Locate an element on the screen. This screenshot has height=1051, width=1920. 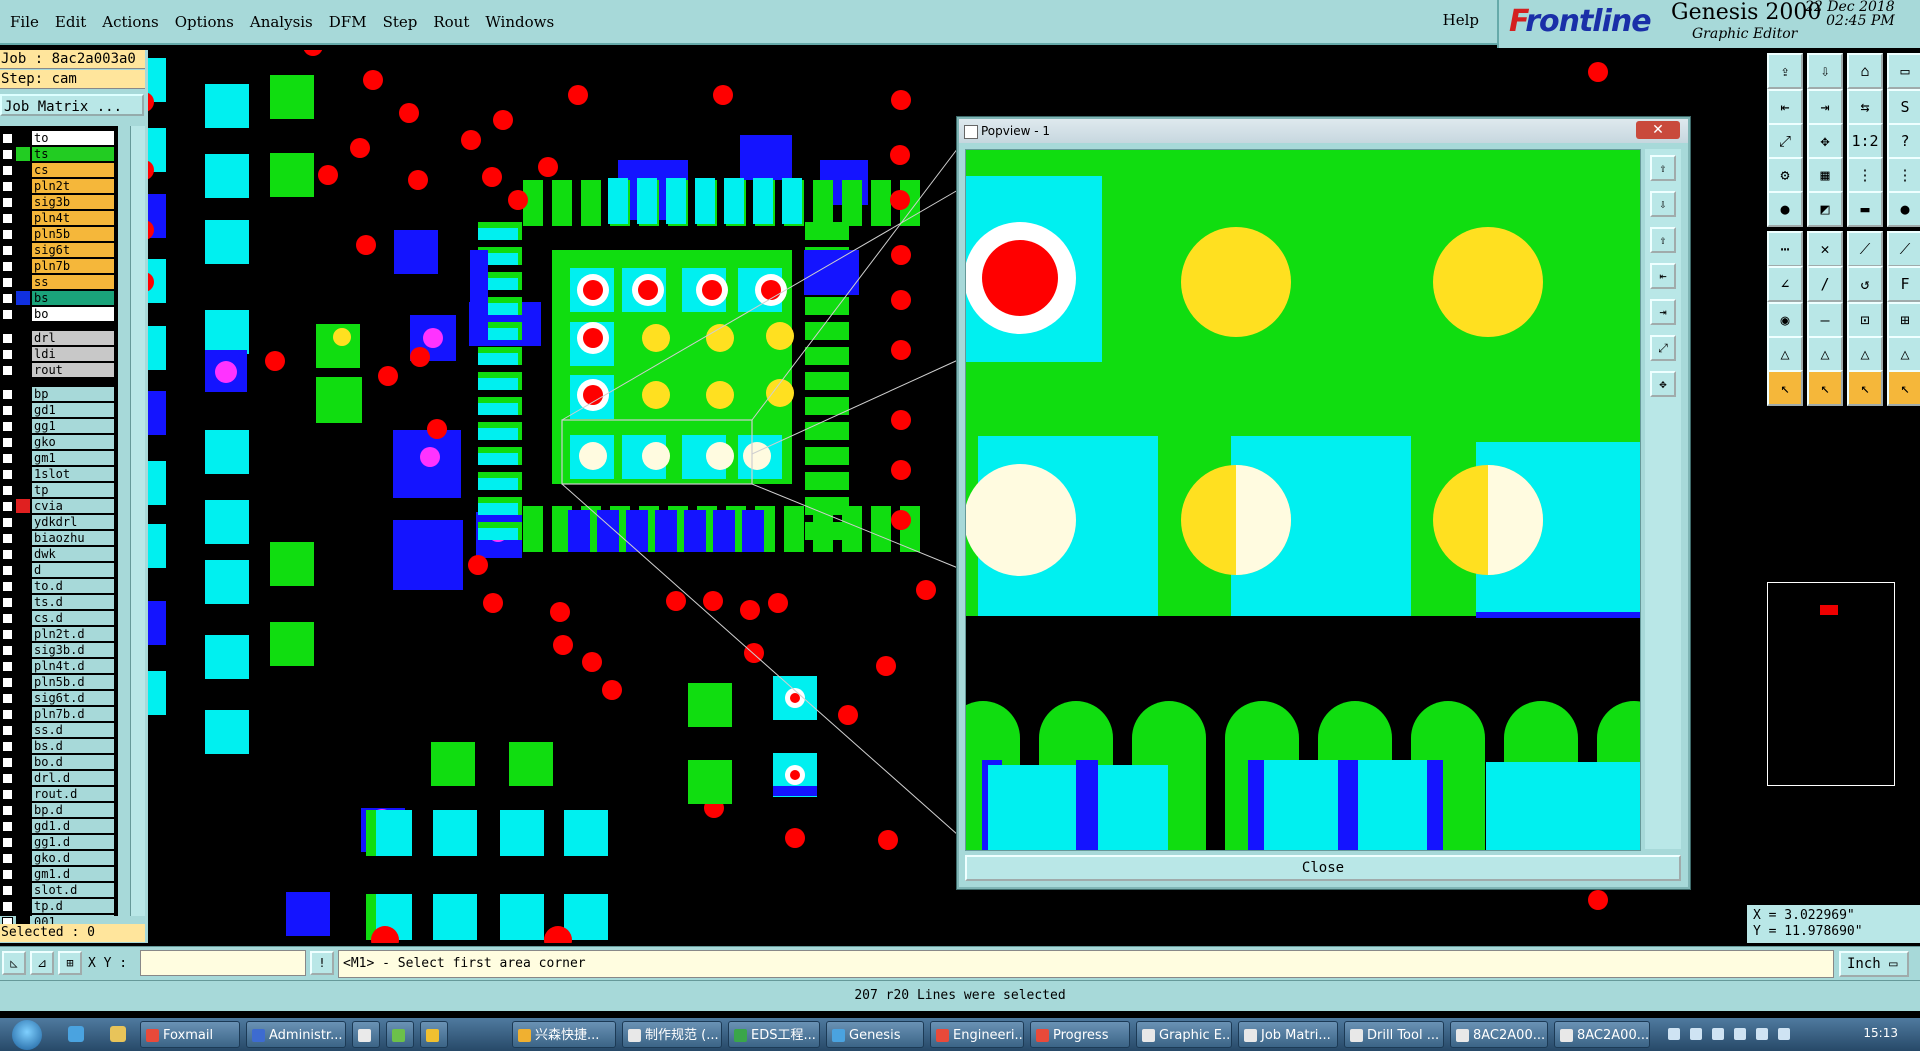
menu-help: Help is located at coordinates (1461, 20).